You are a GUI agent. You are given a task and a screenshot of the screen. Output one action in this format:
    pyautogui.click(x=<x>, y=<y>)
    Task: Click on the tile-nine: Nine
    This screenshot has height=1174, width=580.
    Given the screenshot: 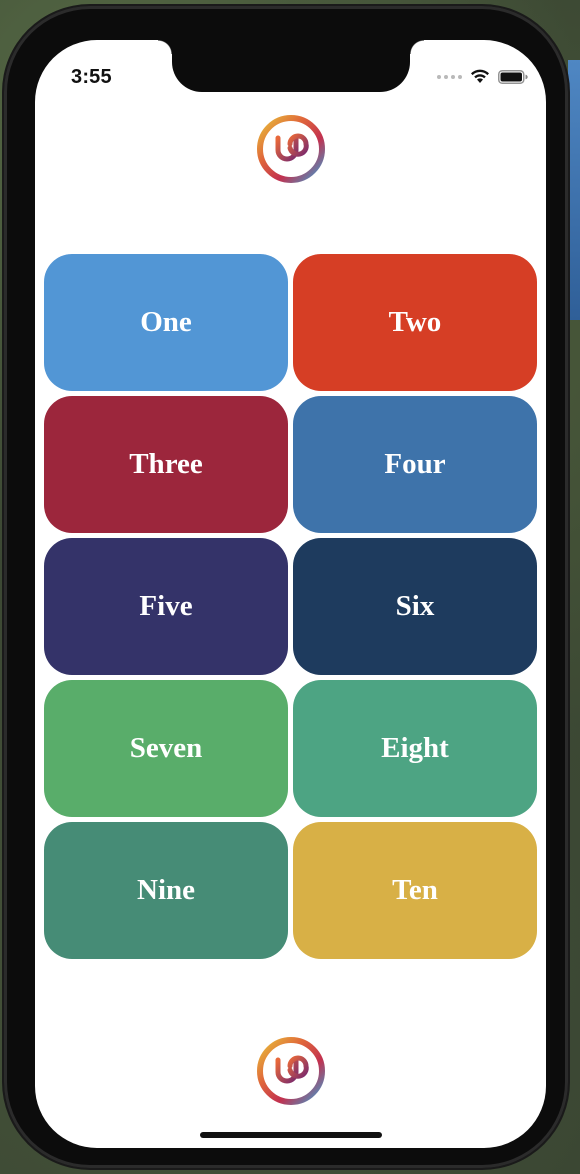 What is the action you would take?
    pyautogui.click(x=166, y=890)
    